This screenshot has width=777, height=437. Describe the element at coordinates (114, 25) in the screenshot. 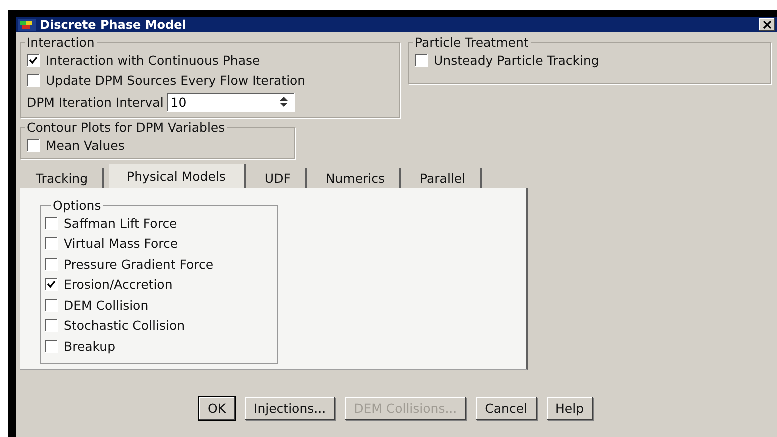

I see `window-title: Discrete Phase Model` at that location.